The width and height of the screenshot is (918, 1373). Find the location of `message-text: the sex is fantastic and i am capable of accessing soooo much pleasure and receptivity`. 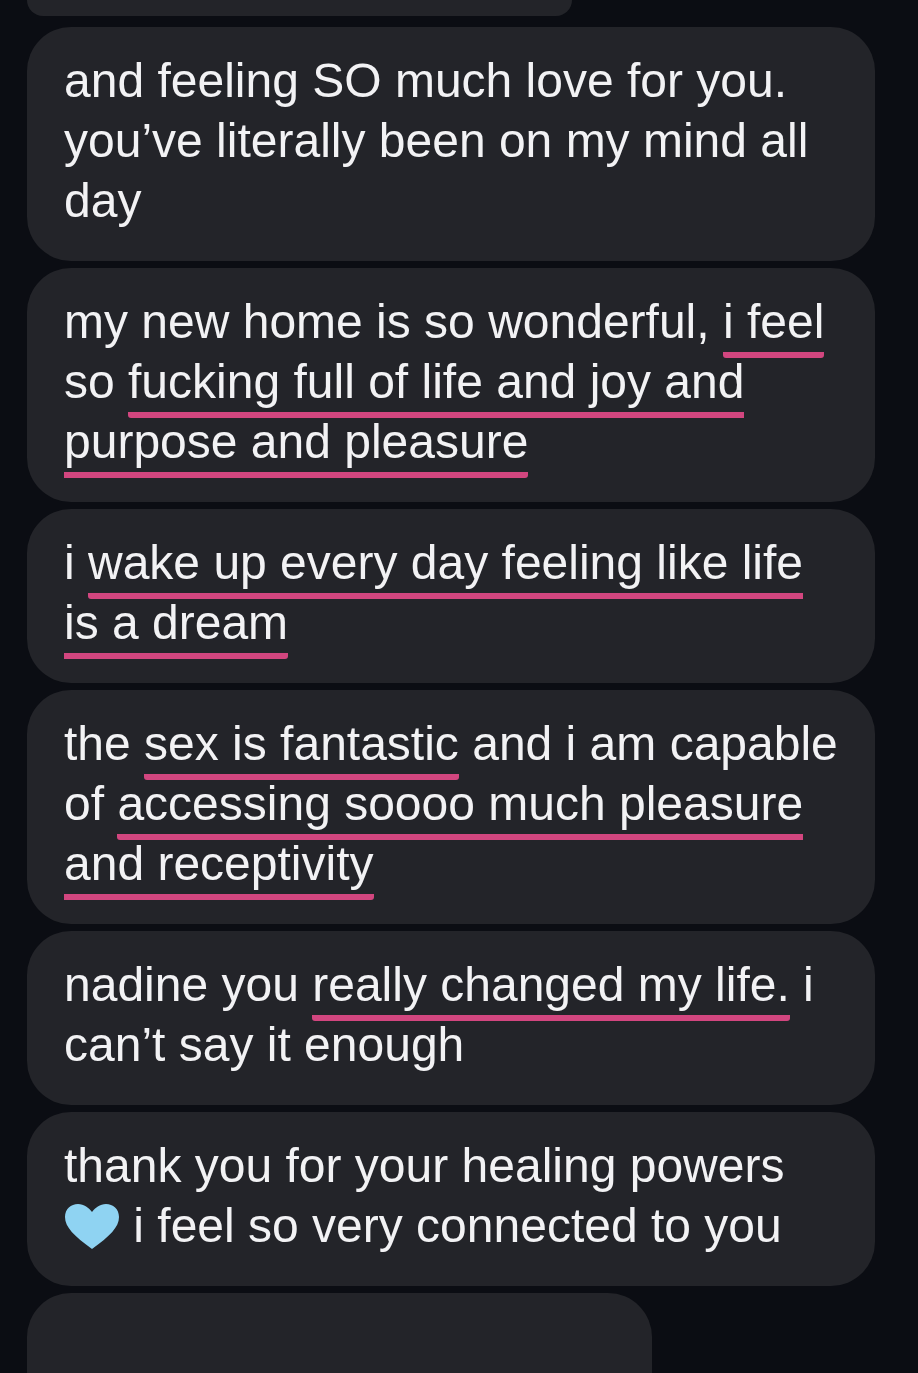

message-text: the sex is fantastic and i am capable of accessing soooo much pleasure and receptivity is located at coordinates (454, 809).